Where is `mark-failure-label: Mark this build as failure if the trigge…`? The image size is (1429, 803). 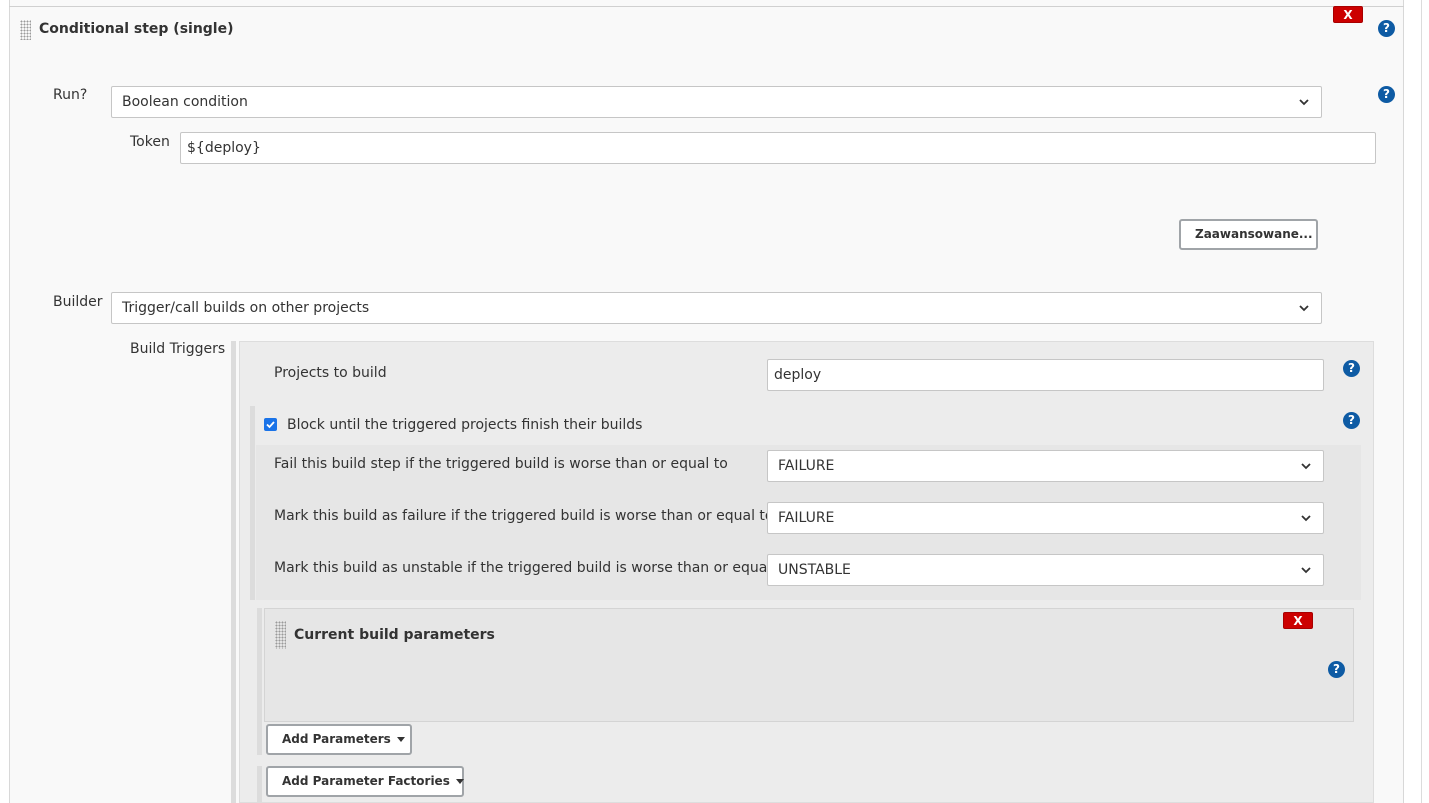
mark-failure-label: Mark this build as failure if the trigge… is located at coordinates (524, 516).